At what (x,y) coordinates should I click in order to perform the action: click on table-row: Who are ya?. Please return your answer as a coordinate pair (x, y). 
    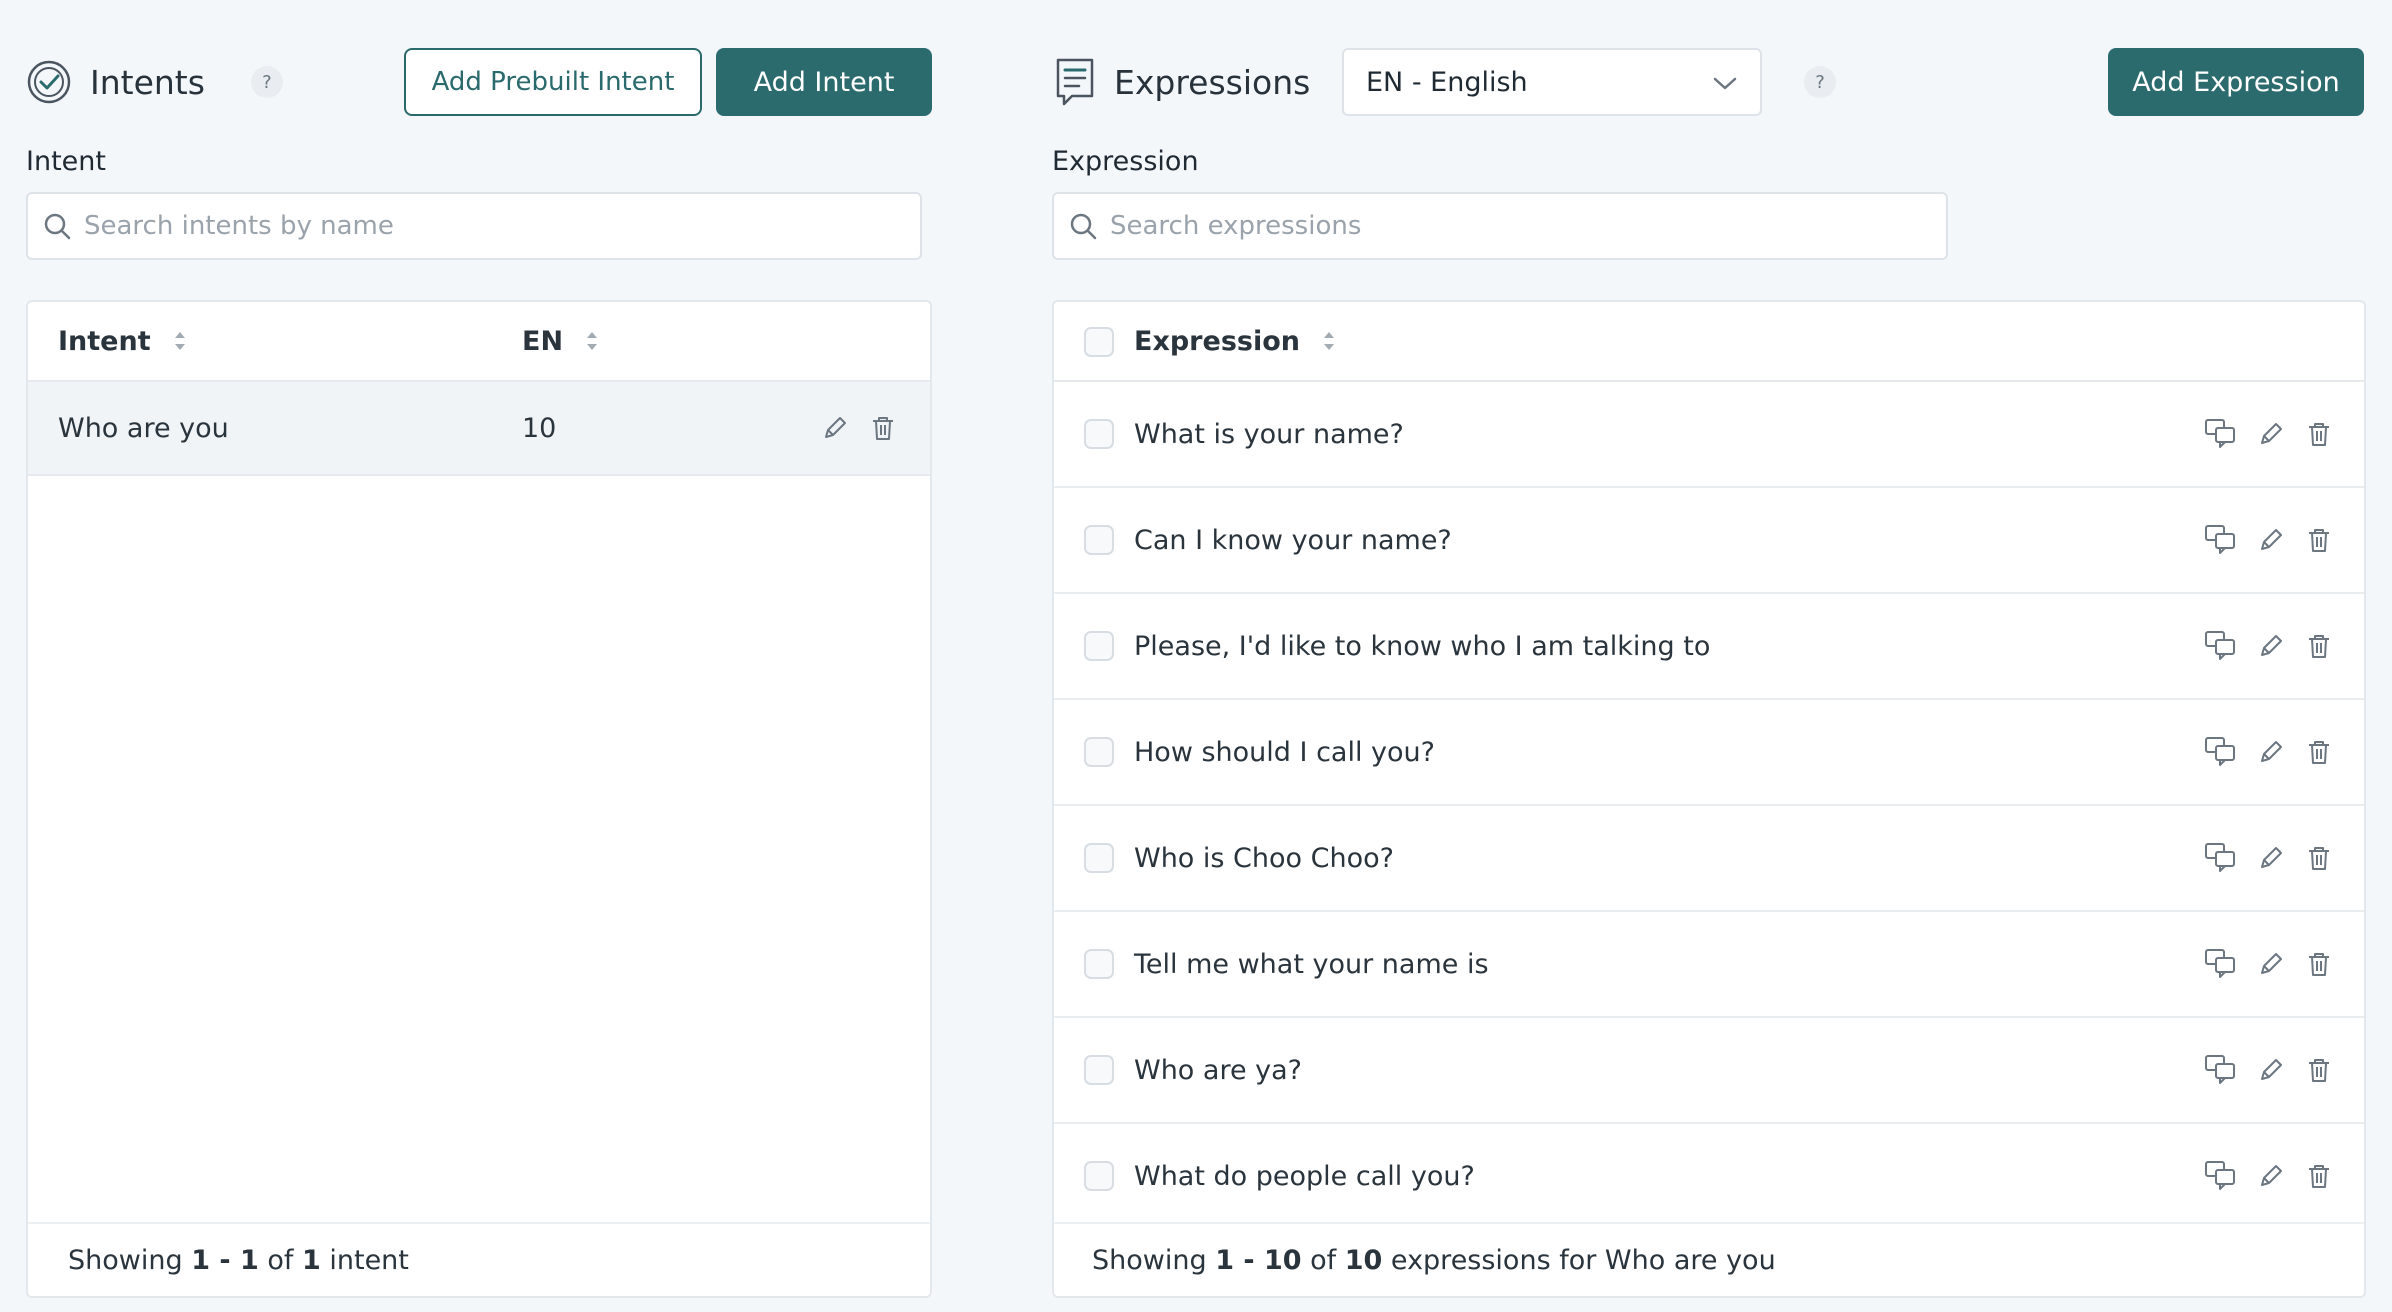
    Looking at the image, I should click on (1709, 1071).